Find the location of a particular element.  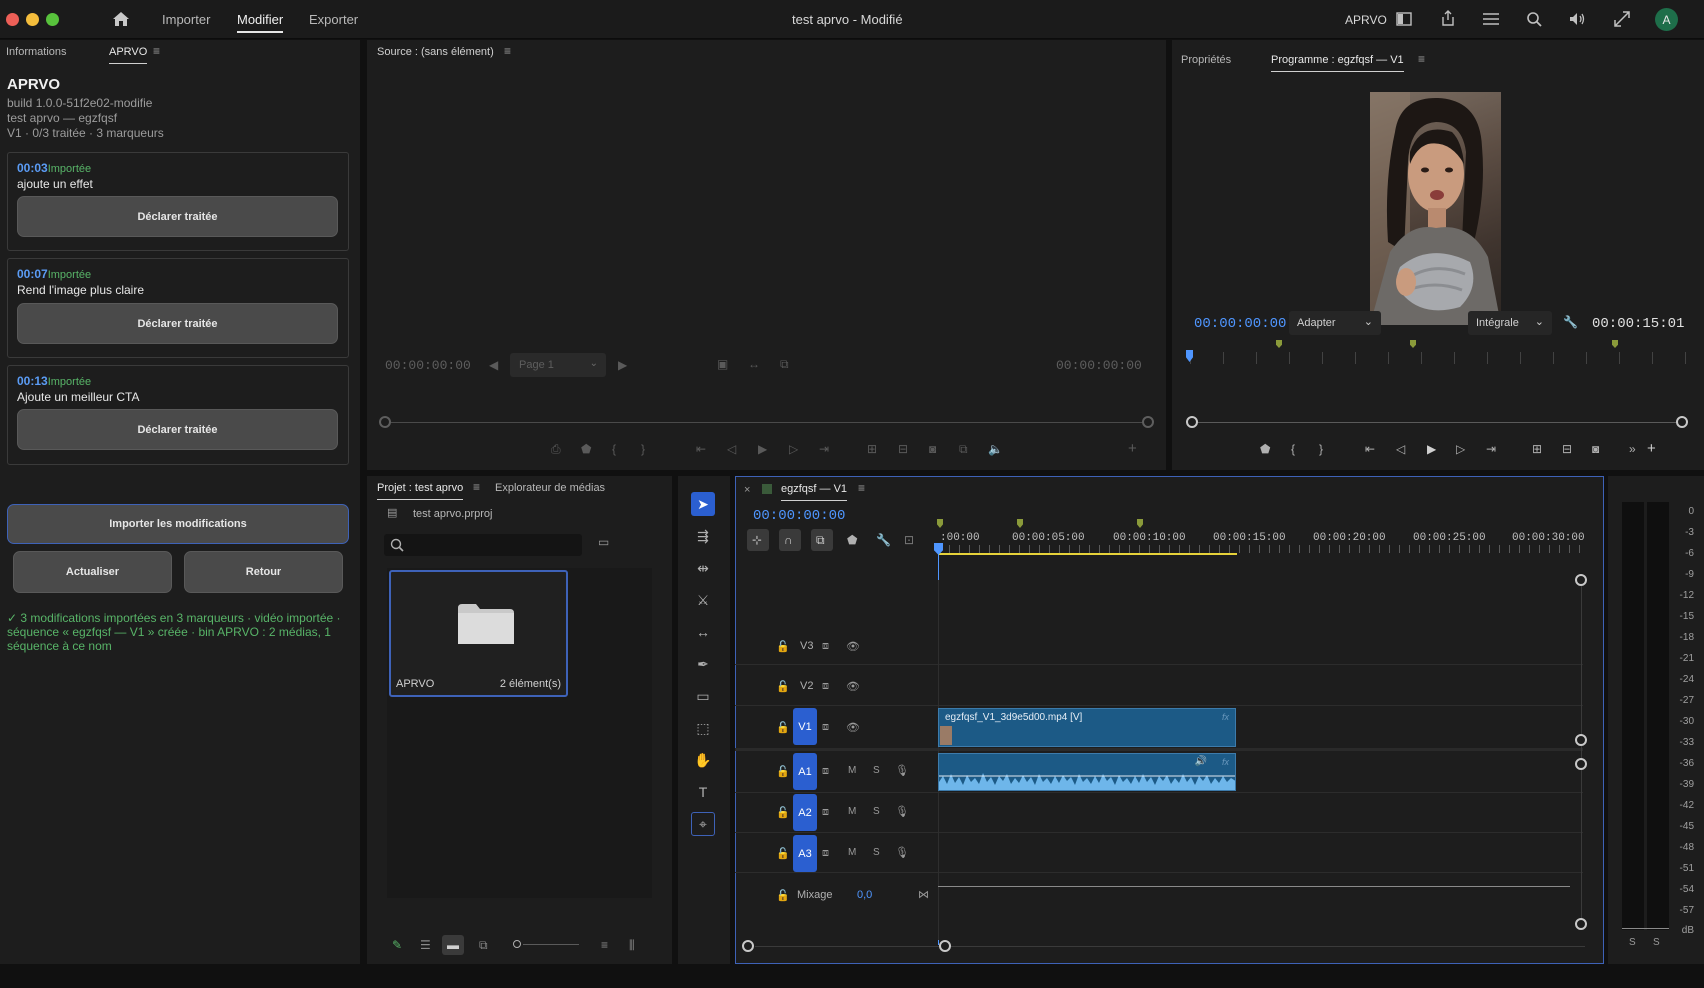

scroll-right-handle is located at coordinates (945, 946).